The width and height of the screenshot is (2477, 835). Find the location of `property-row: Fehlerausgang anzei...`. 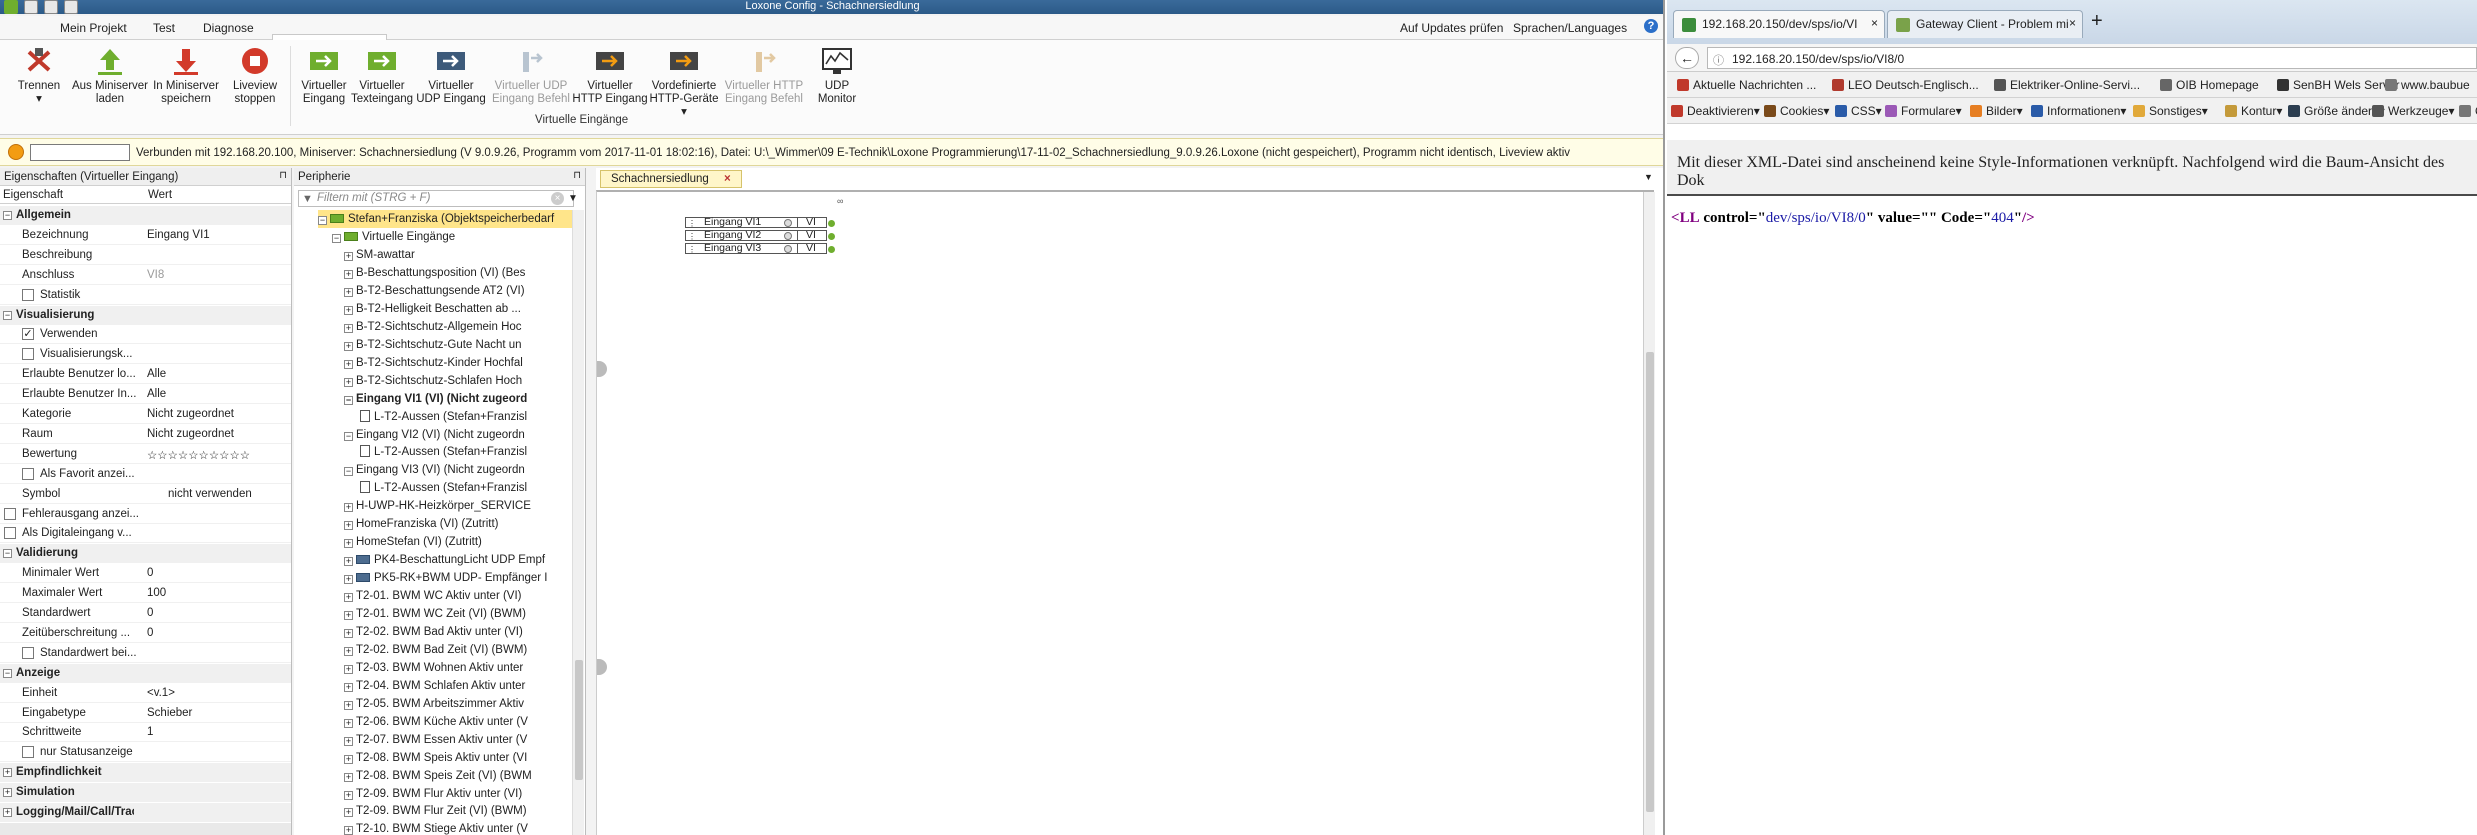

property-row: Fehlerausgang anzei... is located at coordinates (145, 514).